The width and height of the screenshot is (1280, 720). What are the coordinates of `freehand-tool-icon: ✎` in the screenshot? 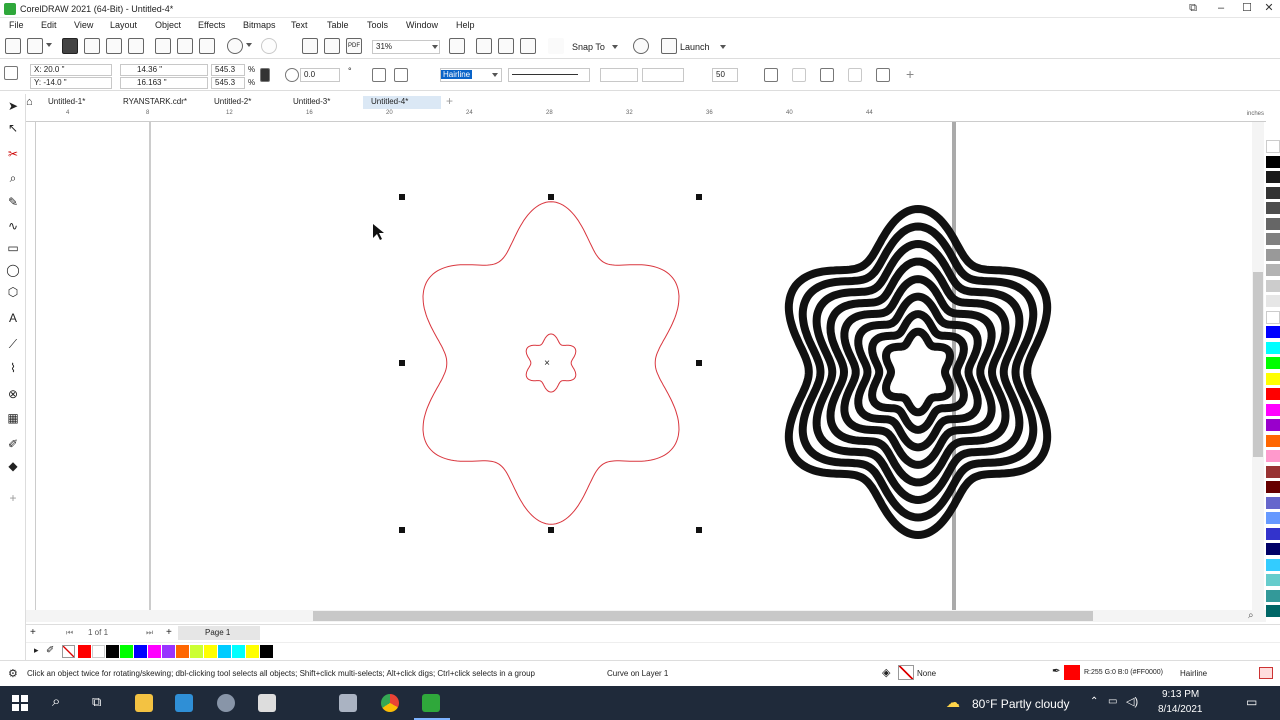 It's located at (13, 202).